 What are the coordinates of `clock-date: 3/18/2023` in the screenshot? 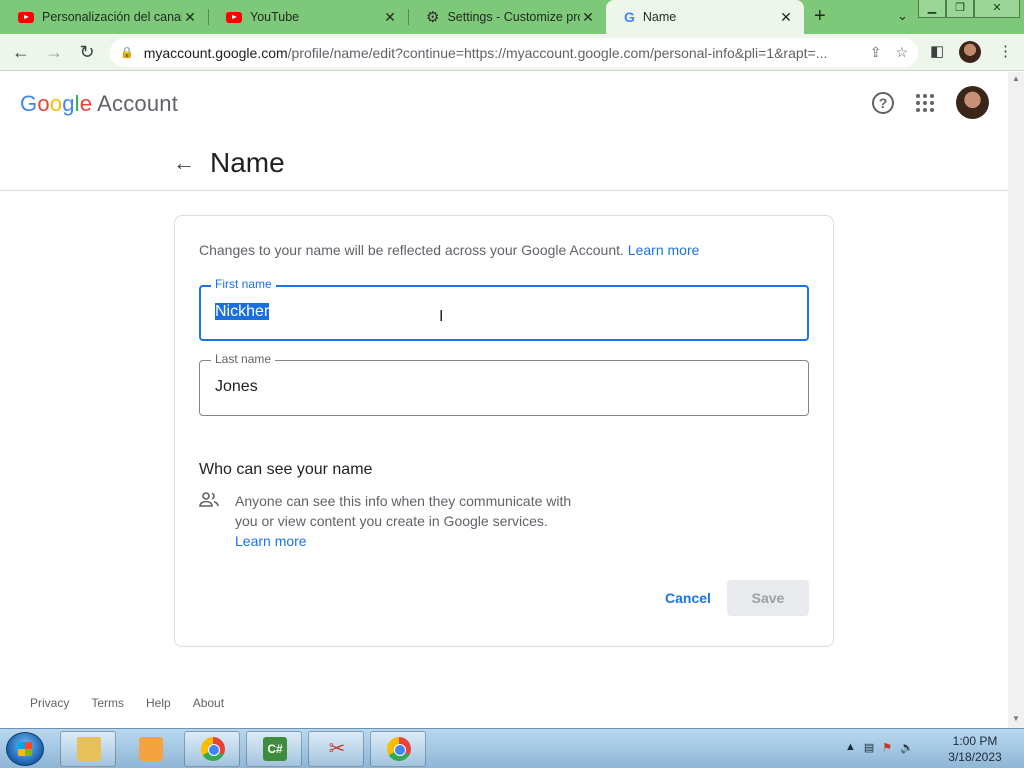 It's located at (975, 757).